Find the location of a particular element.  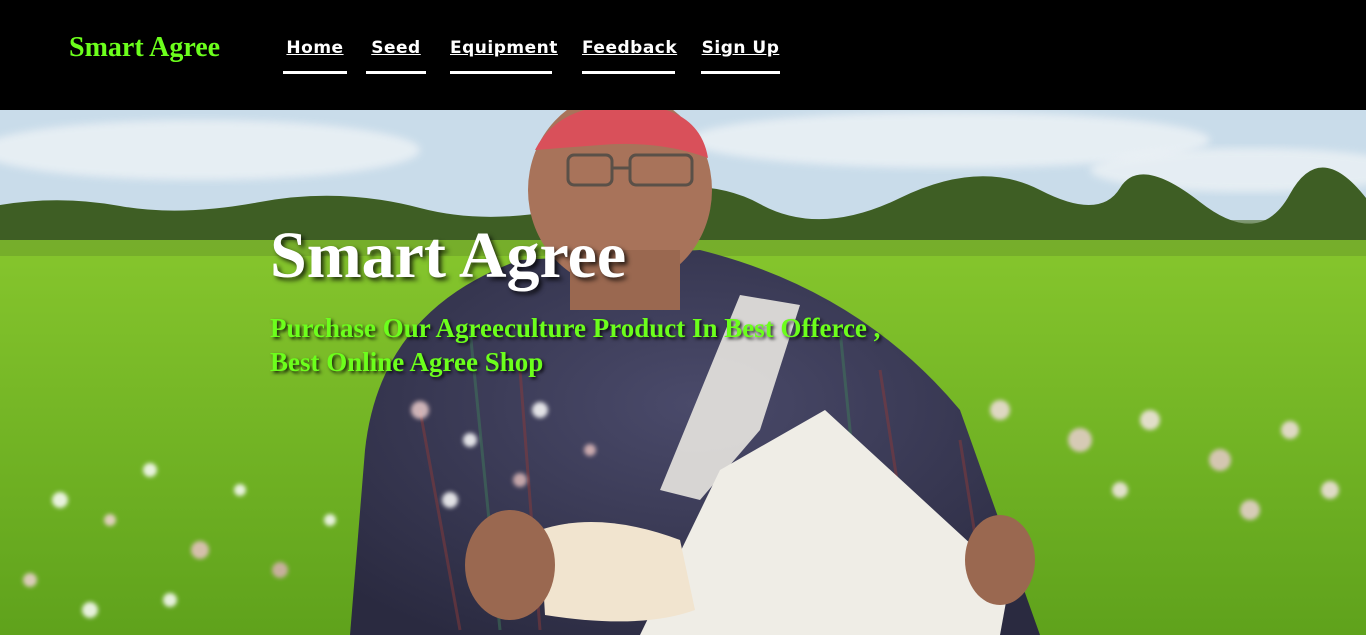

nav-link-seed: Seed is located at coordinates (396, 56).